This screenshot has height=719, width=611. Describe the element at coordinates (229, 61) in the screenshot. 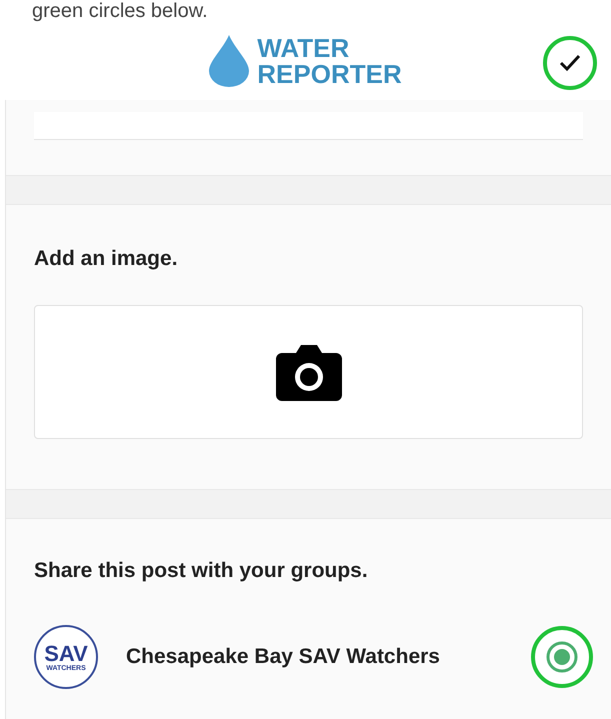

I see `water-drop-icon` at that location.